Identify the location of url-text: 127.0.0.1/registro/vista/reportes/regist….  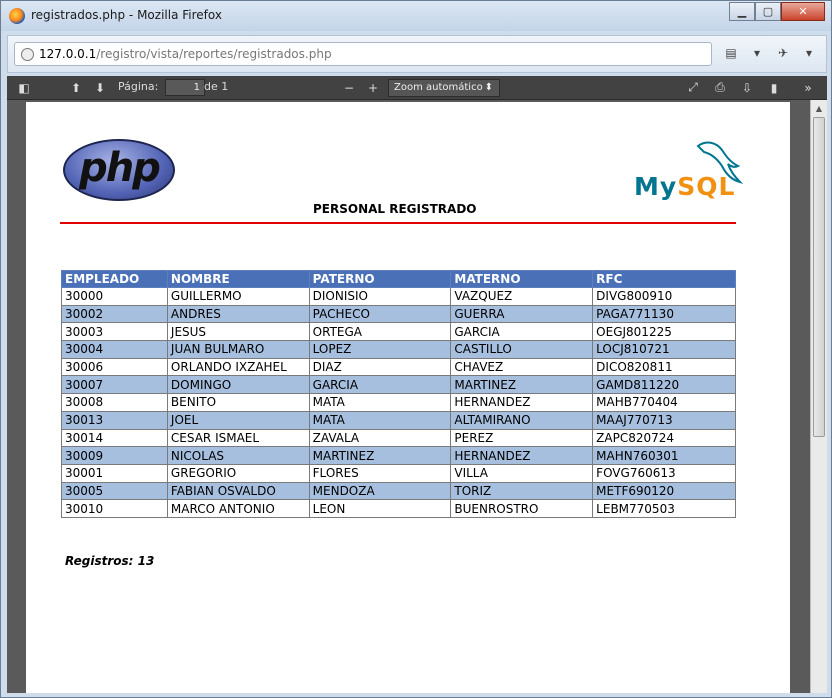
(185, 54).